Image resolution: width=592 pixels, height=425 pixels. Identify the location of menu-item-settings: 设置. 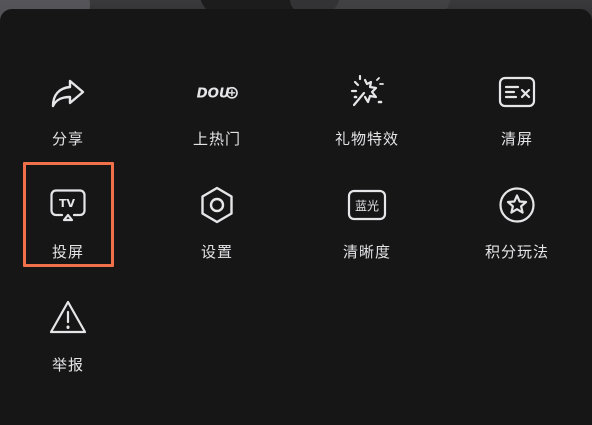
(217, 222).